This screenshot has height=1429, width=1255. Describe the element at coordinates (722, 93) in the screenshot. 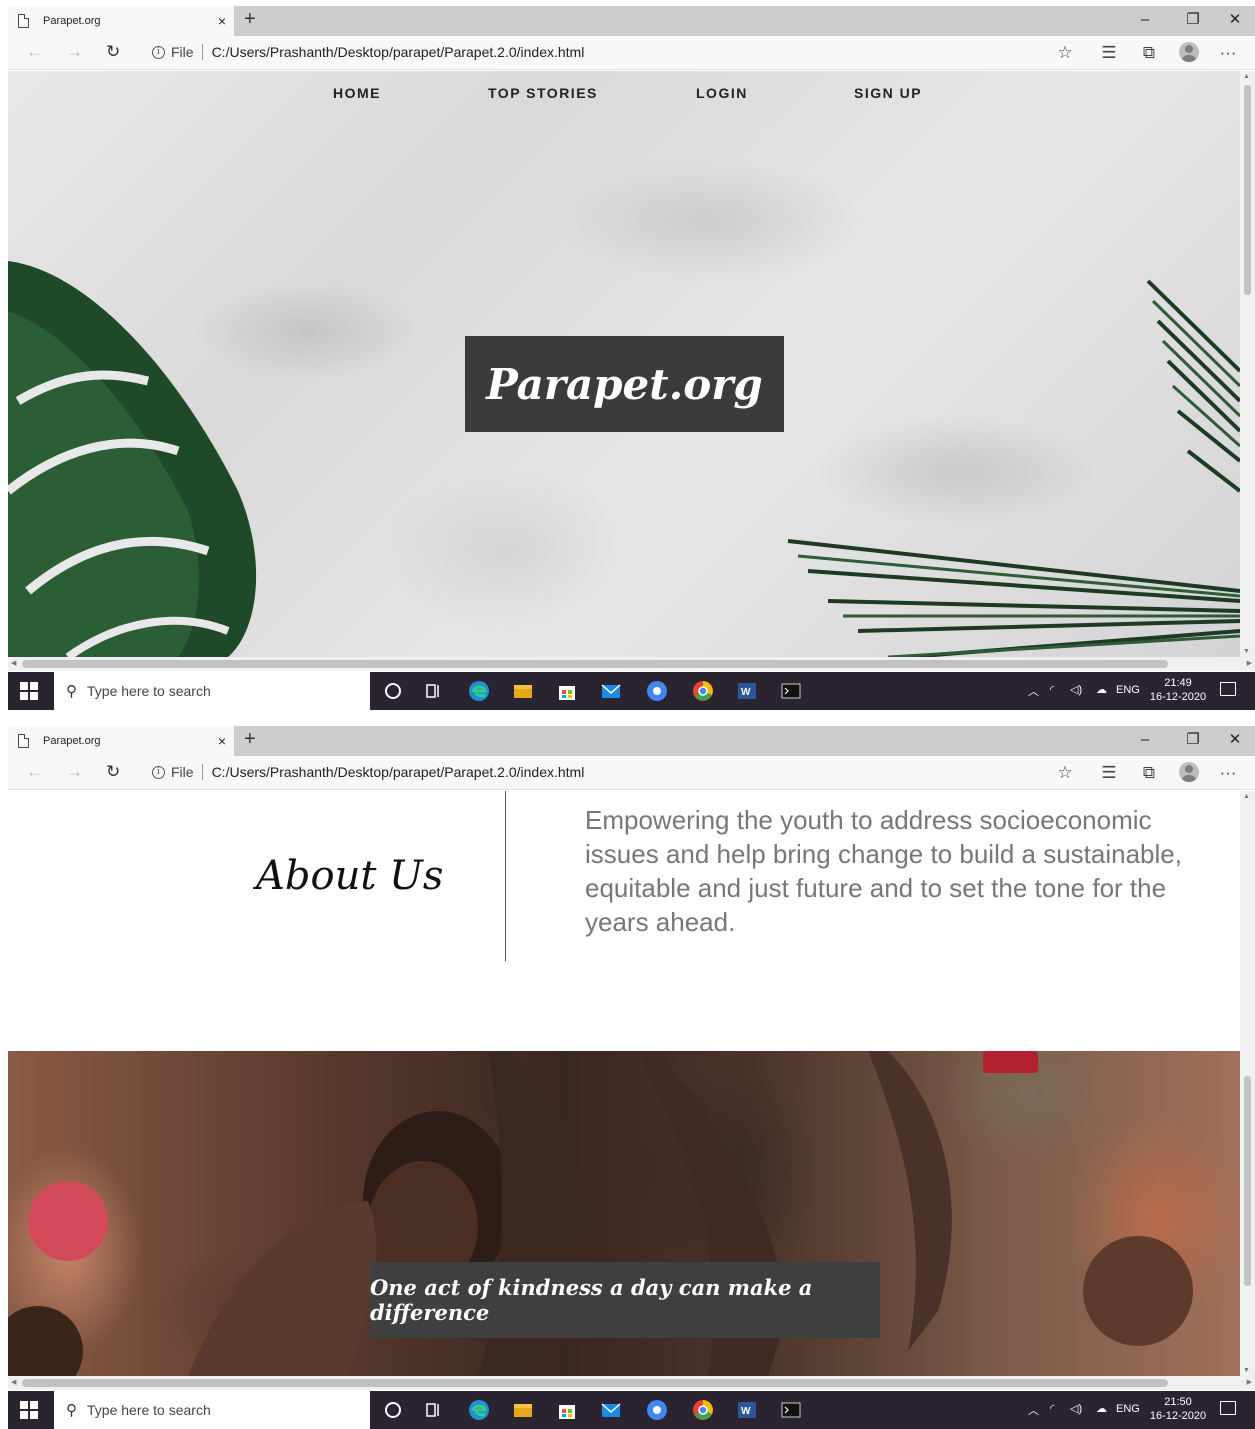

I see `nav-login: LOGIN` at that location.